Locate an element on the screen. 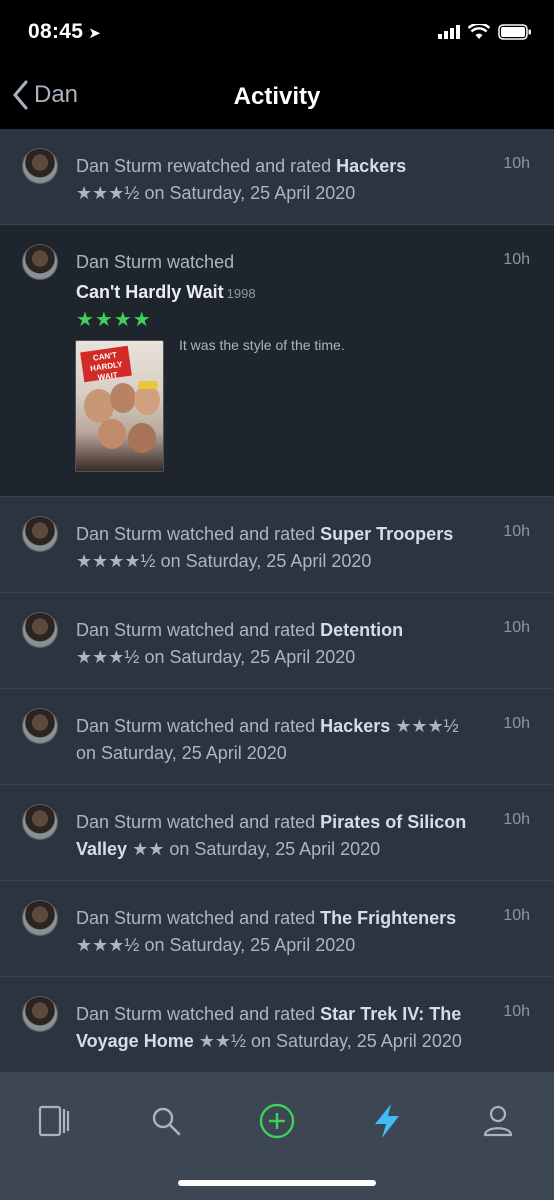  rating: ★★ is located at coordinates (148, 849).